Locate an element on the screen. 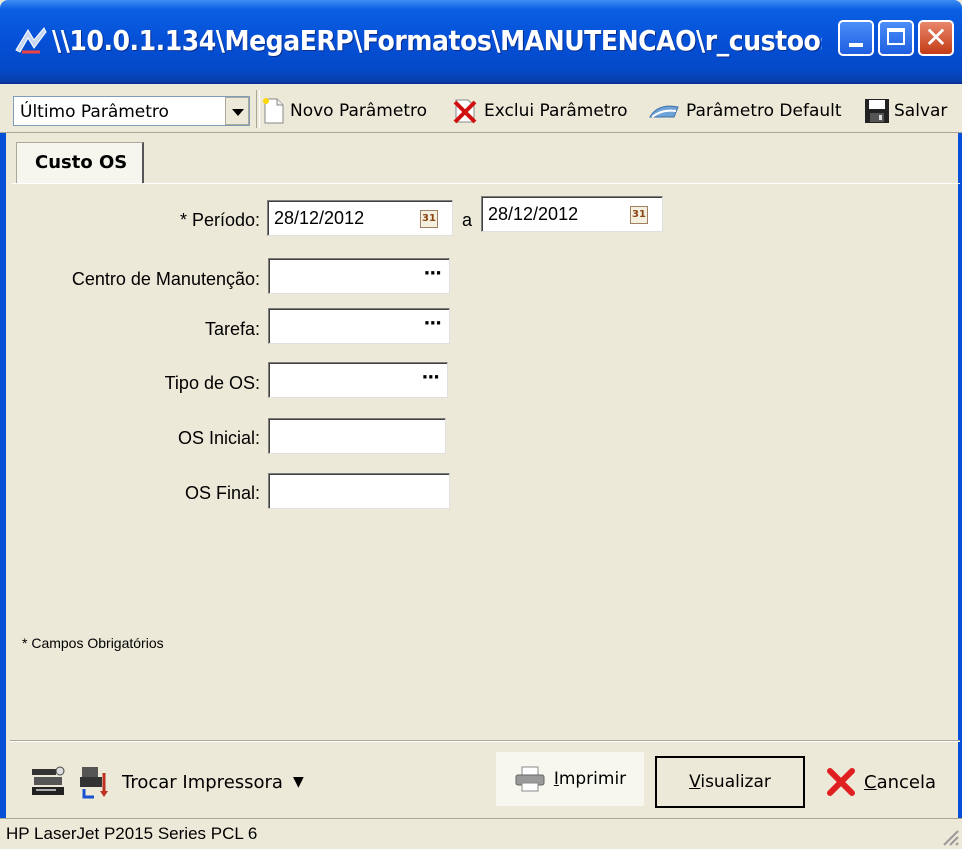  save-button: Salvar is located at coordinates (905, 111).